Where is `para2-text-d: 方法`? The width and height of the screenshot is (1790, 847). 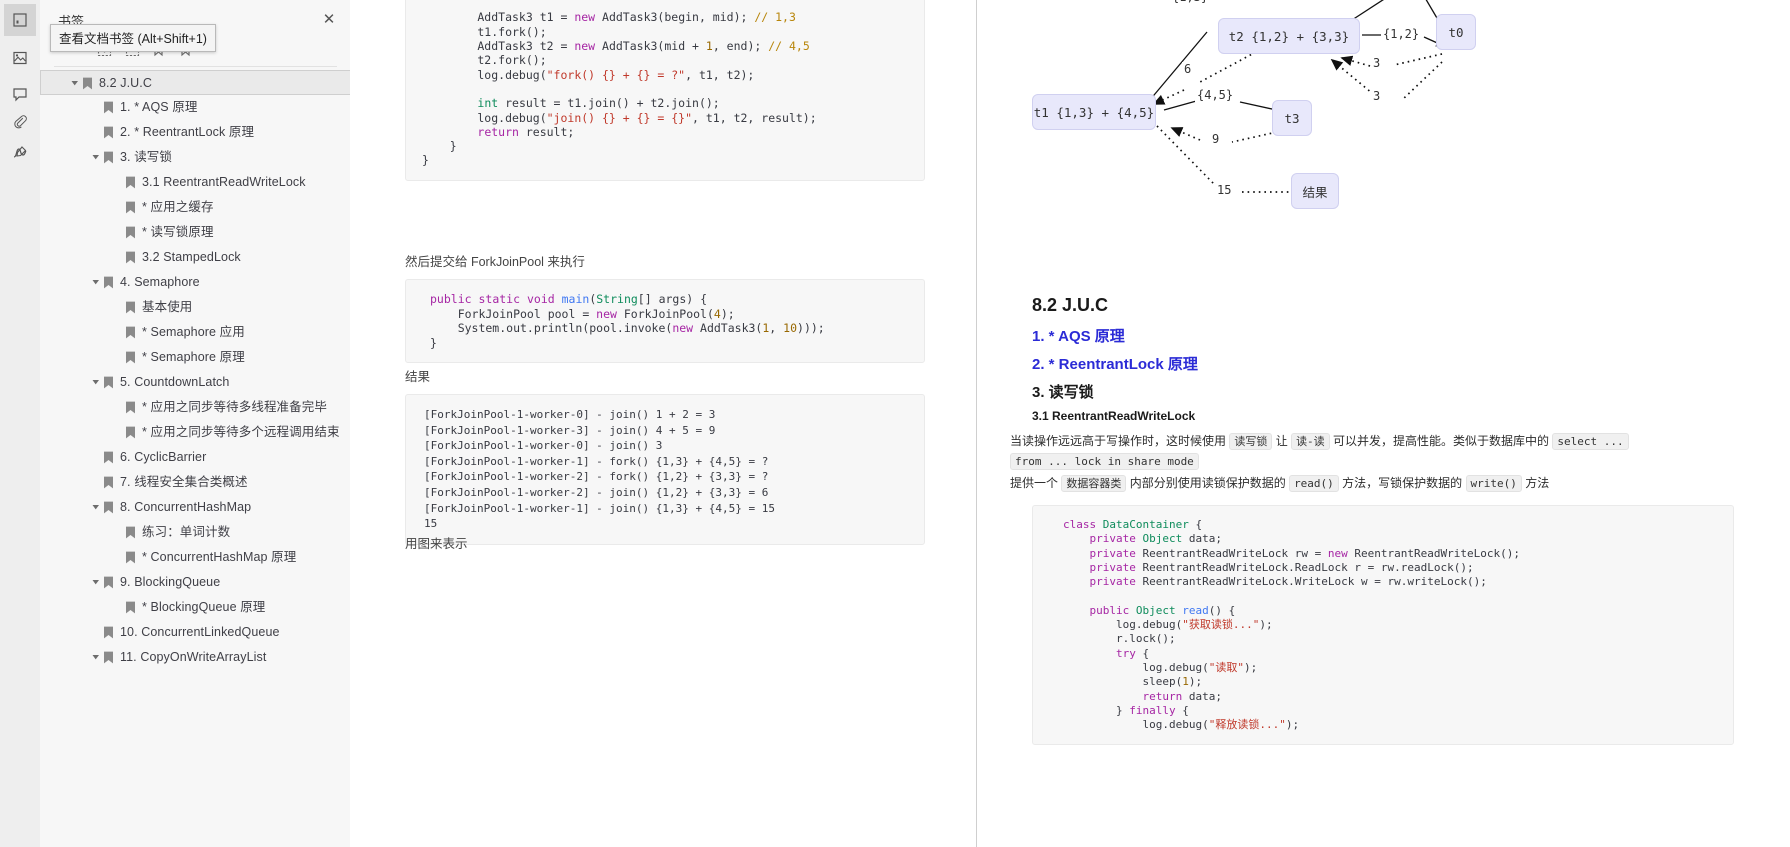
para2-text-d: 方法 is located at coordinates (1537, 483).